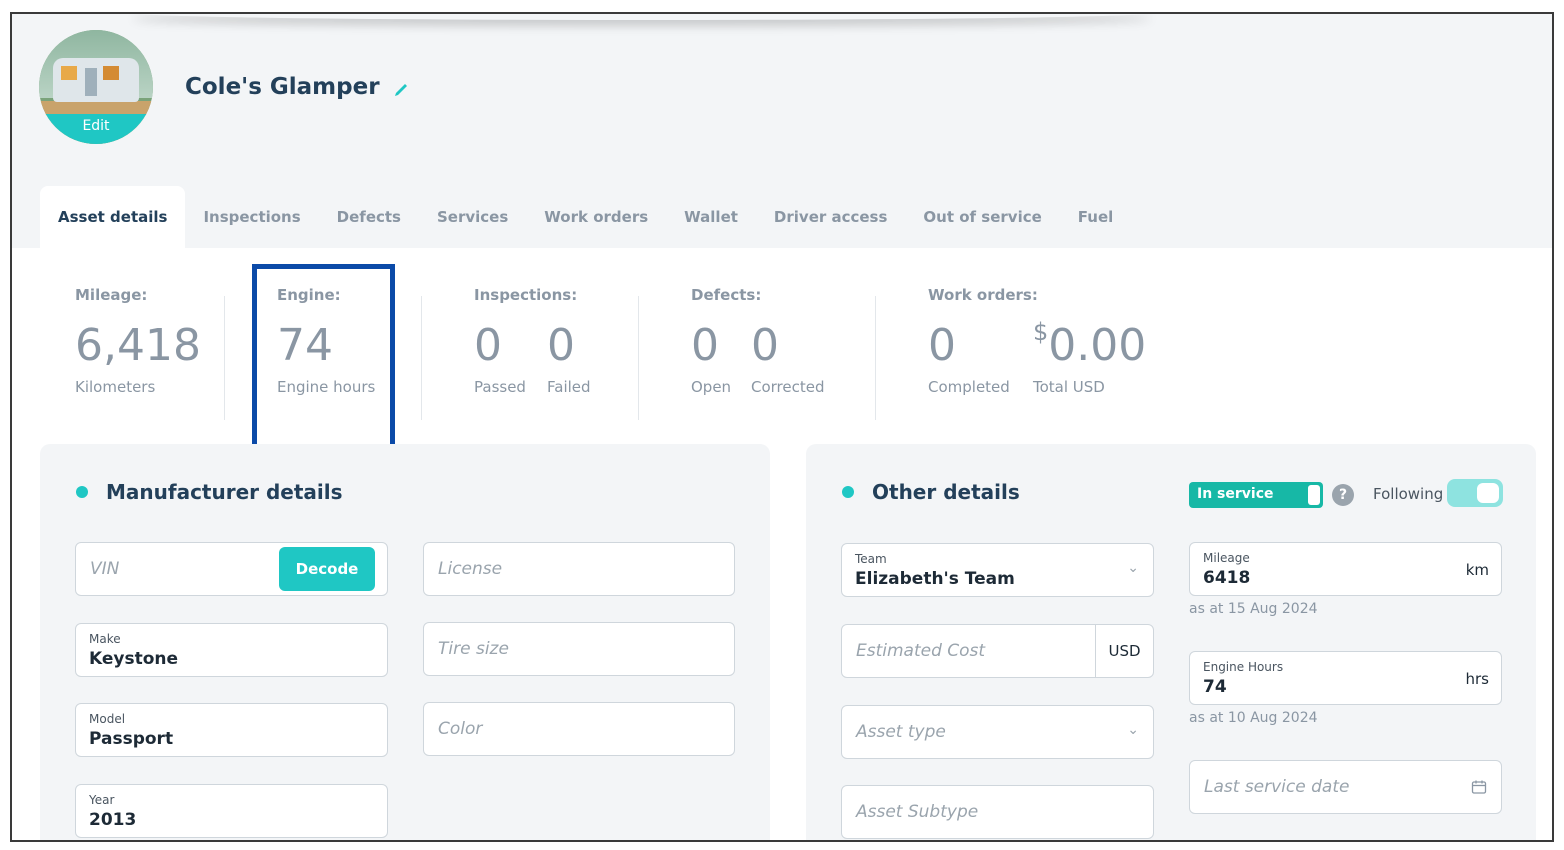 Image resolution: width=1564 pixels, height=850 pixels. Describe the element at coordinates (231, 650) in the screenshot. I see `make-field: Make Keystone` at that location.